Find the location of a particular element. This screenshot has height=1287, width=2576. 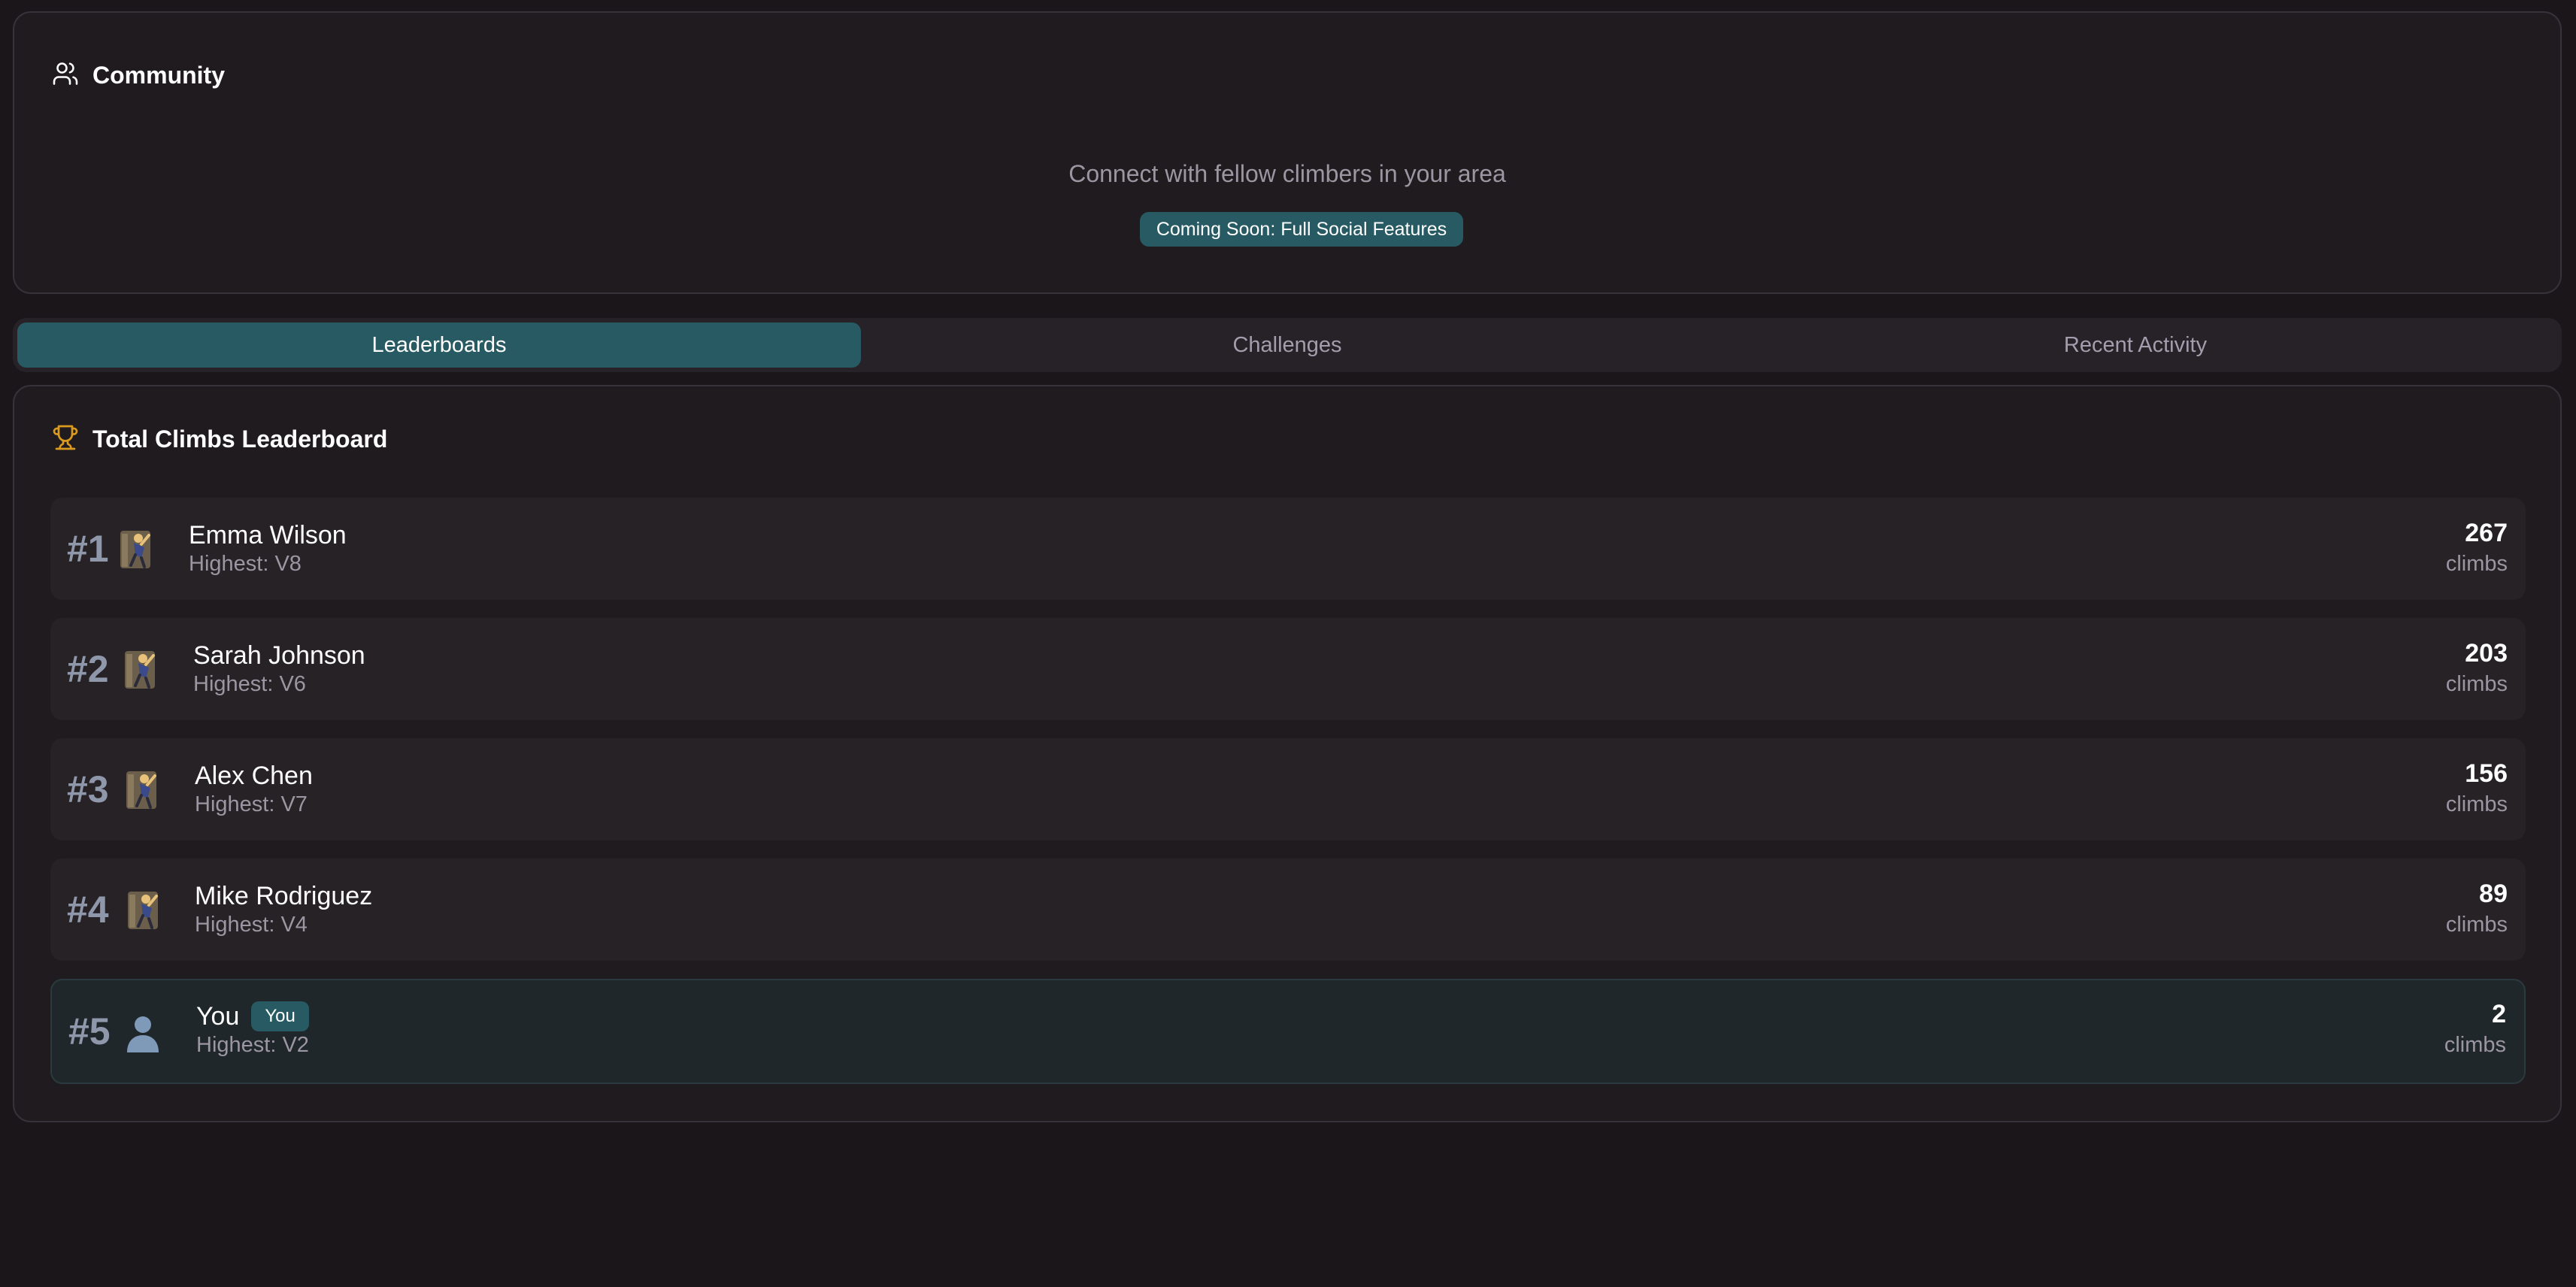

leaderboard-row: #4 Mike Rodriguez Highest: V4 89 climbs is located at coordinates (1288, 910).